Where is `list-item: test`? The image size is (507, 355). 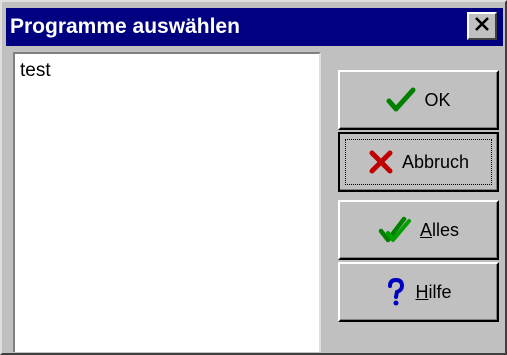 list-item: test is located at coordinates (35, 71).